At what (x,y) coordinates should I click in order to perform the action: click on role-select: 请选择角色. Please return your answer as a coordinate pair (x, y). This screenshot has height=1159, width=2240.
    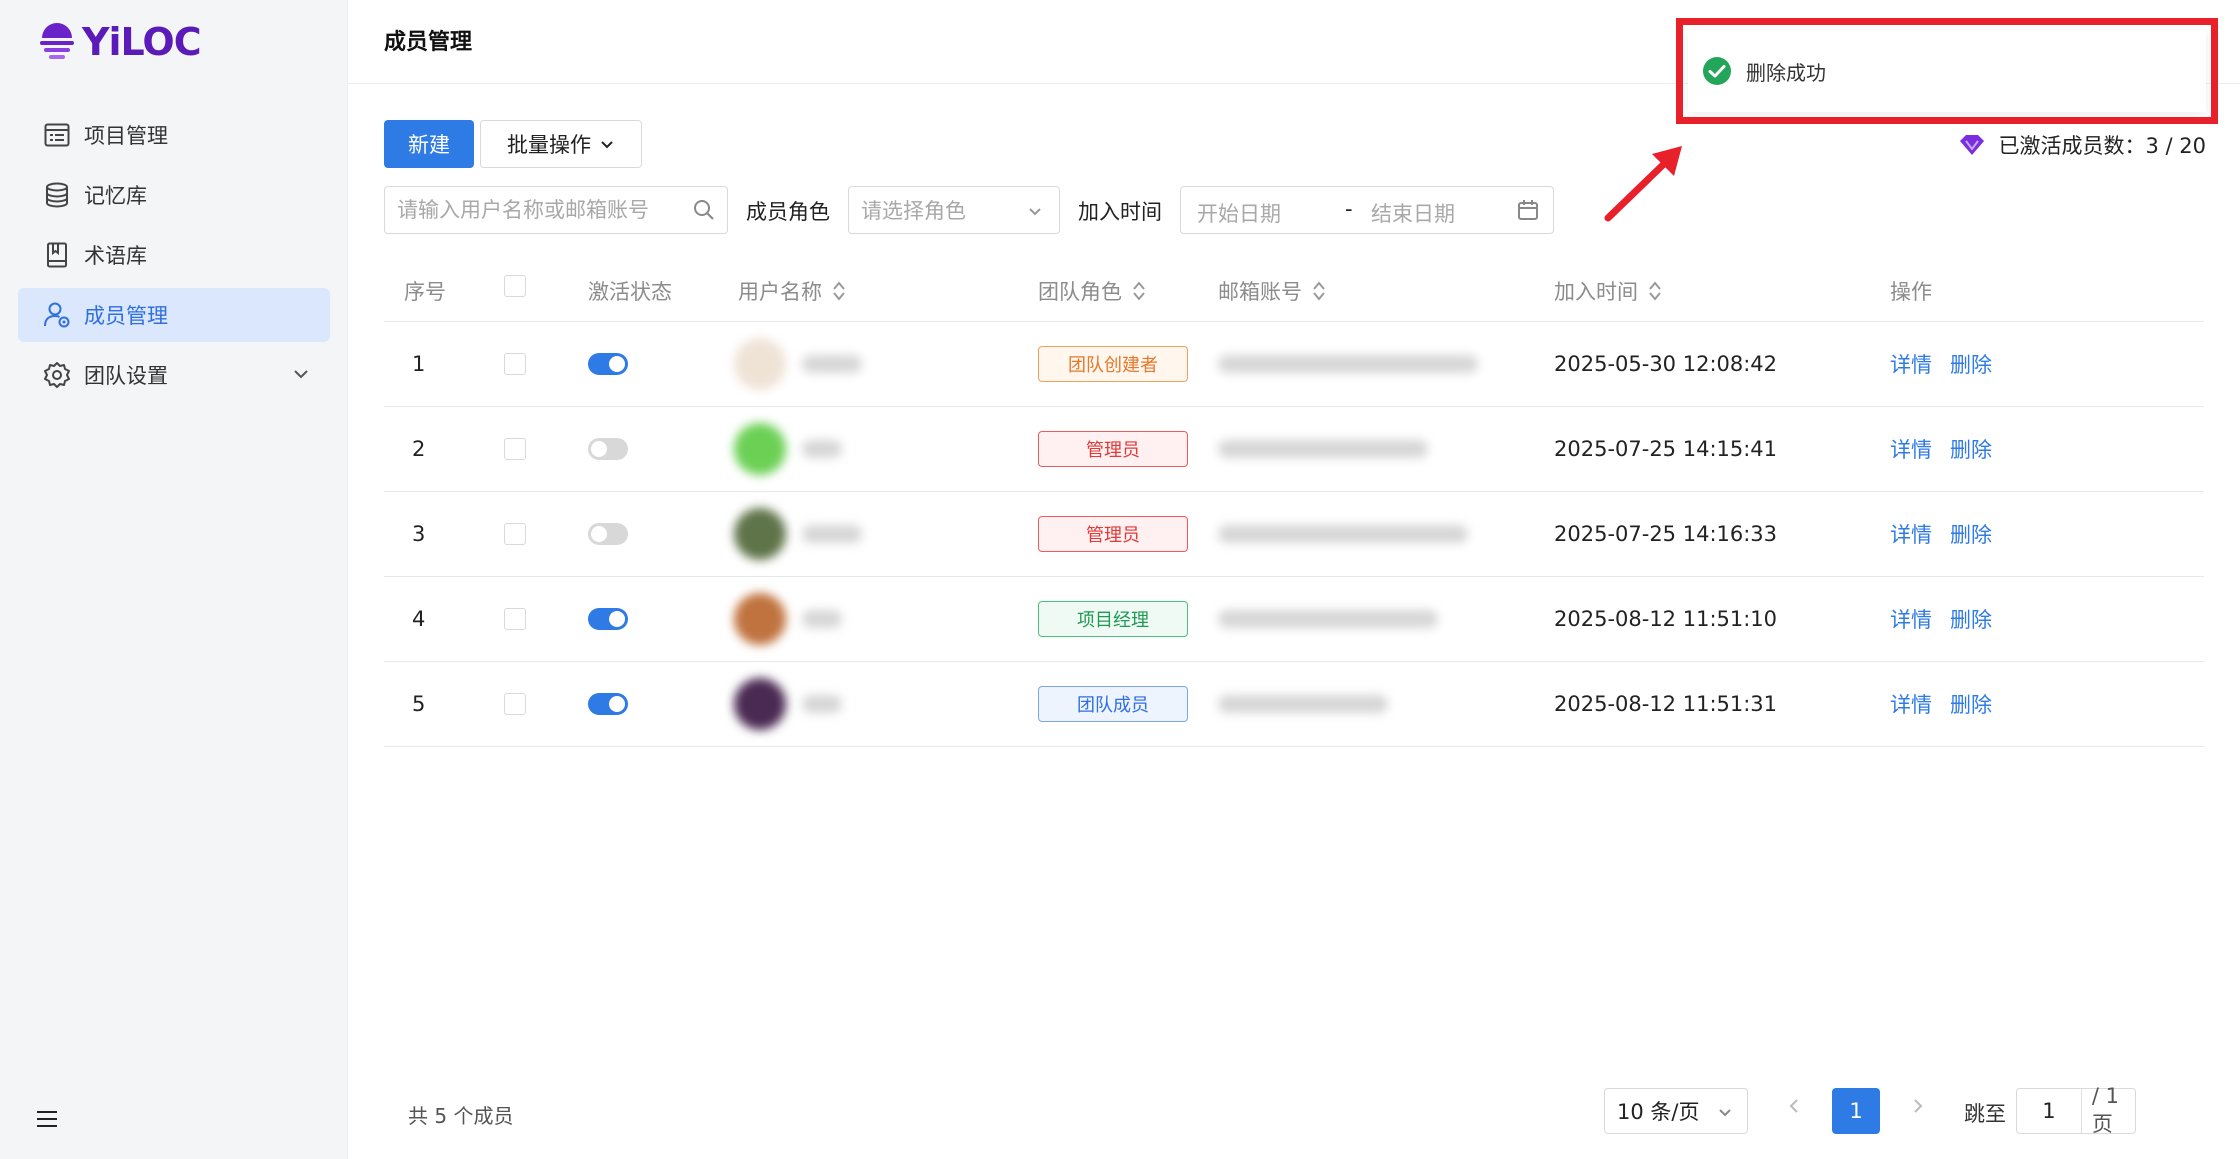
    Looking at the image, I should click on (954, 210).